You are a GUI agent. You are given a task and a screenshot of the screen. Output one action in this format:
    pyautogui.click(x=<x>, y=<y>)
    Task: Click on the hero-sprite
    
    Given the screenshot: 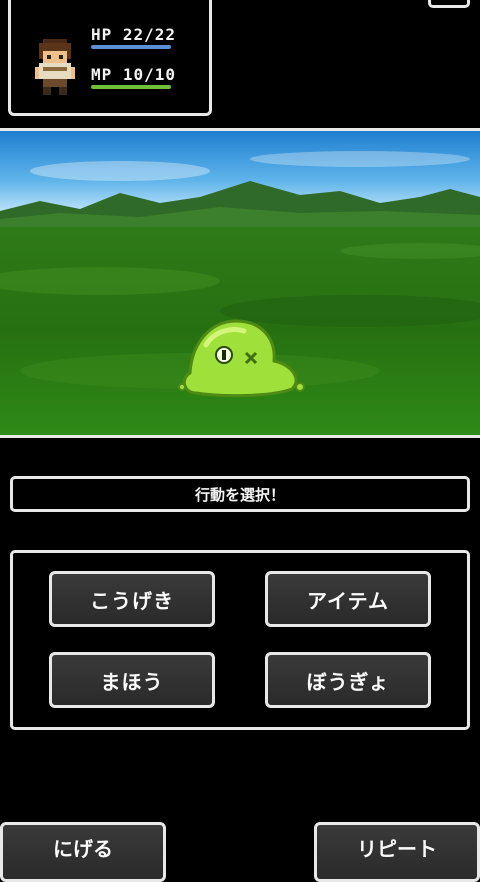 What is the action you would take?
    pyautogui.click(x=55, y=67)
    